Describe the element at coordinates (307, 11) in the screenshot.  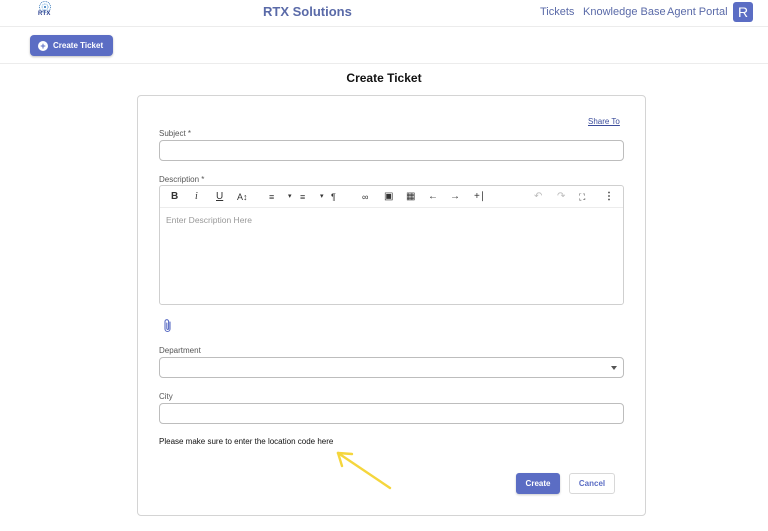
I see `brand-title: RTX Solutions` at that location.